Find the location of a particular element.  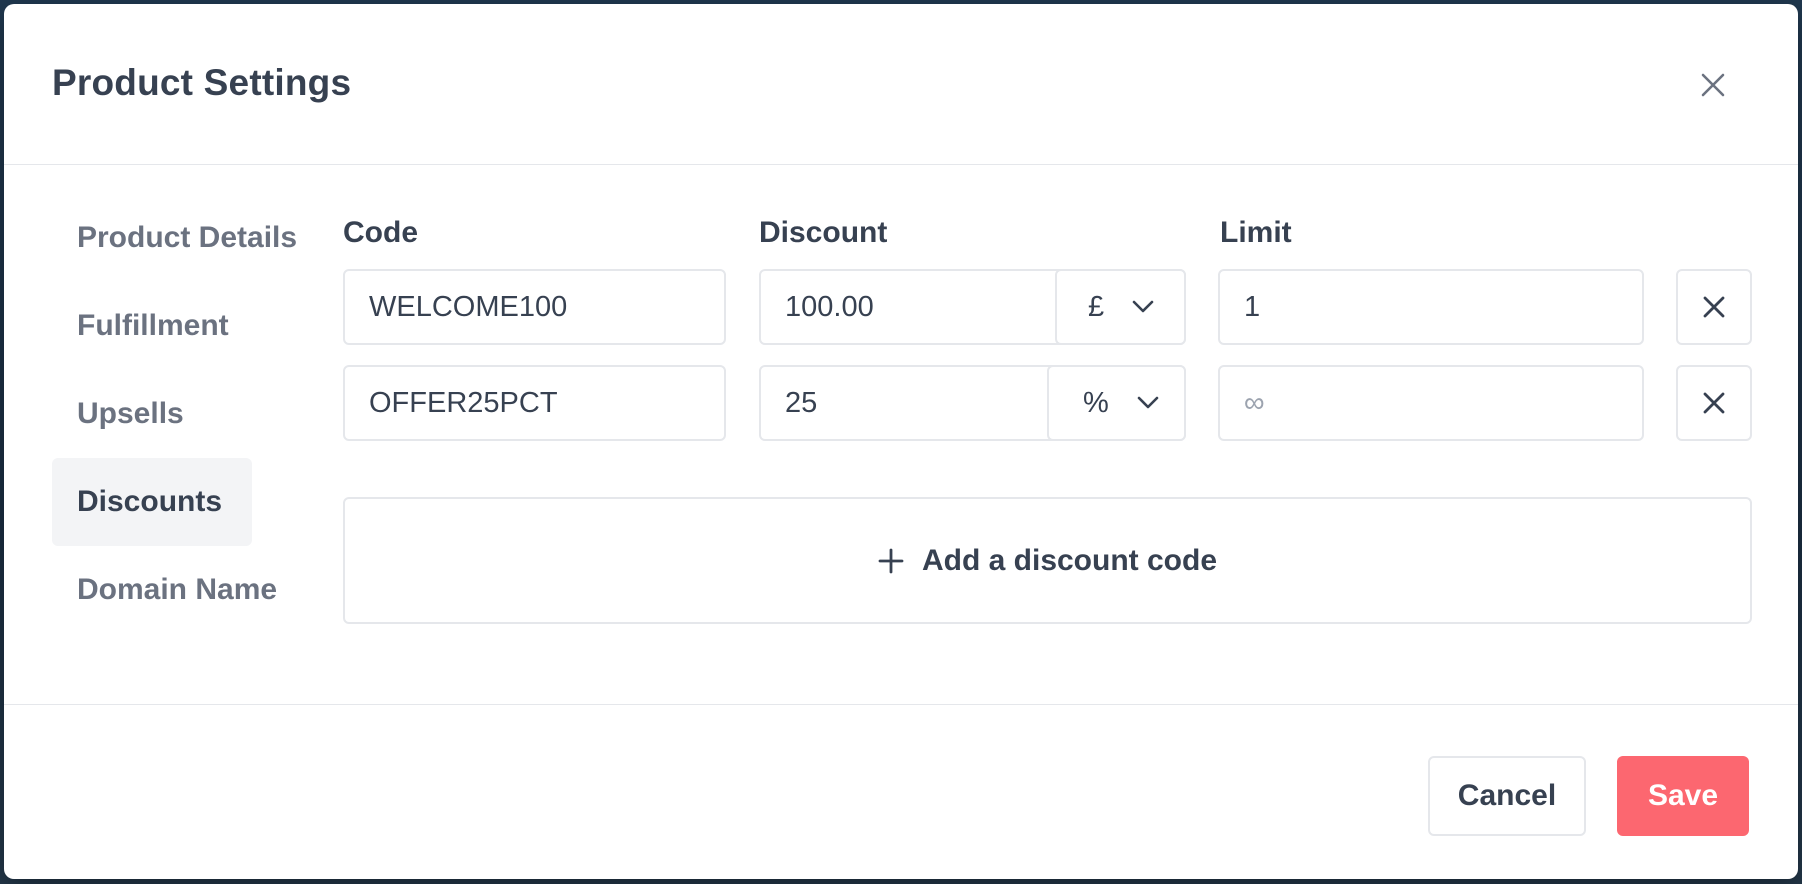

cancel-button: Cancel is located at coordinates (1507, 796).